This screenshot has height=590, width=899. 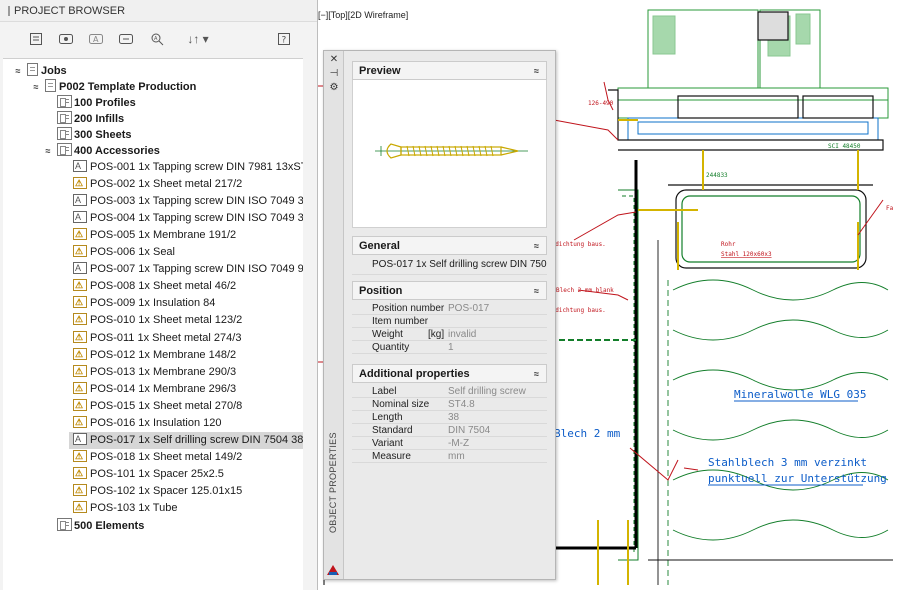 What do you see at coordinates (166, 405) in the screenshot?
I see `tree-item-label: POS-015 1x Sheet metal 270/8` at bounding box center [166, 405].